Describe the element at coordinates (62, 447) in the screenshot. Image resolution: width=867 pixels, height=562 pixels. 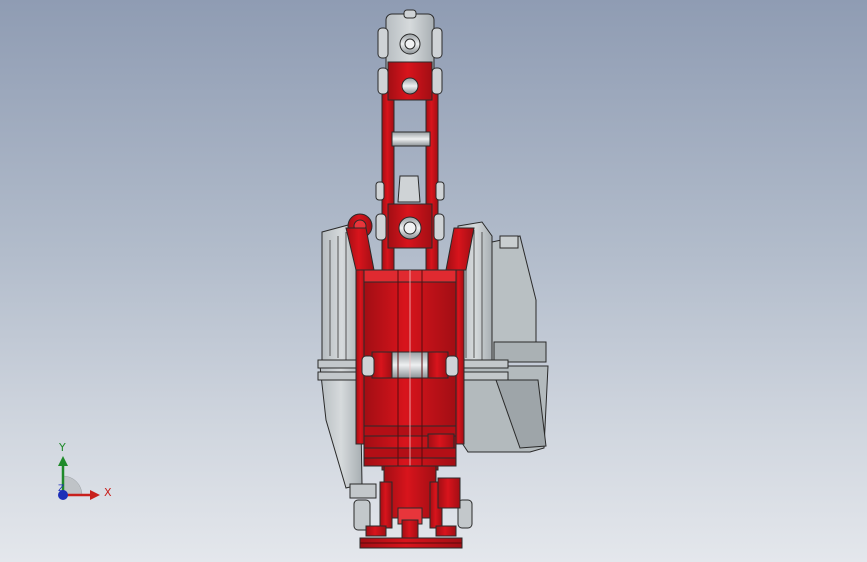
I see `y-axis-label: Y` at that location.